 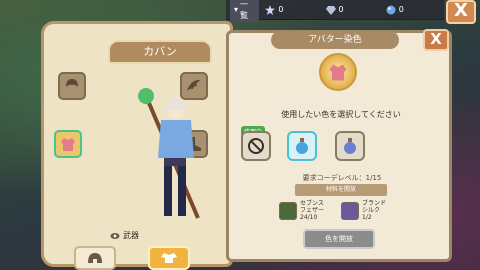 I want to click on orb-count: 0, so click(x=401, y=9).